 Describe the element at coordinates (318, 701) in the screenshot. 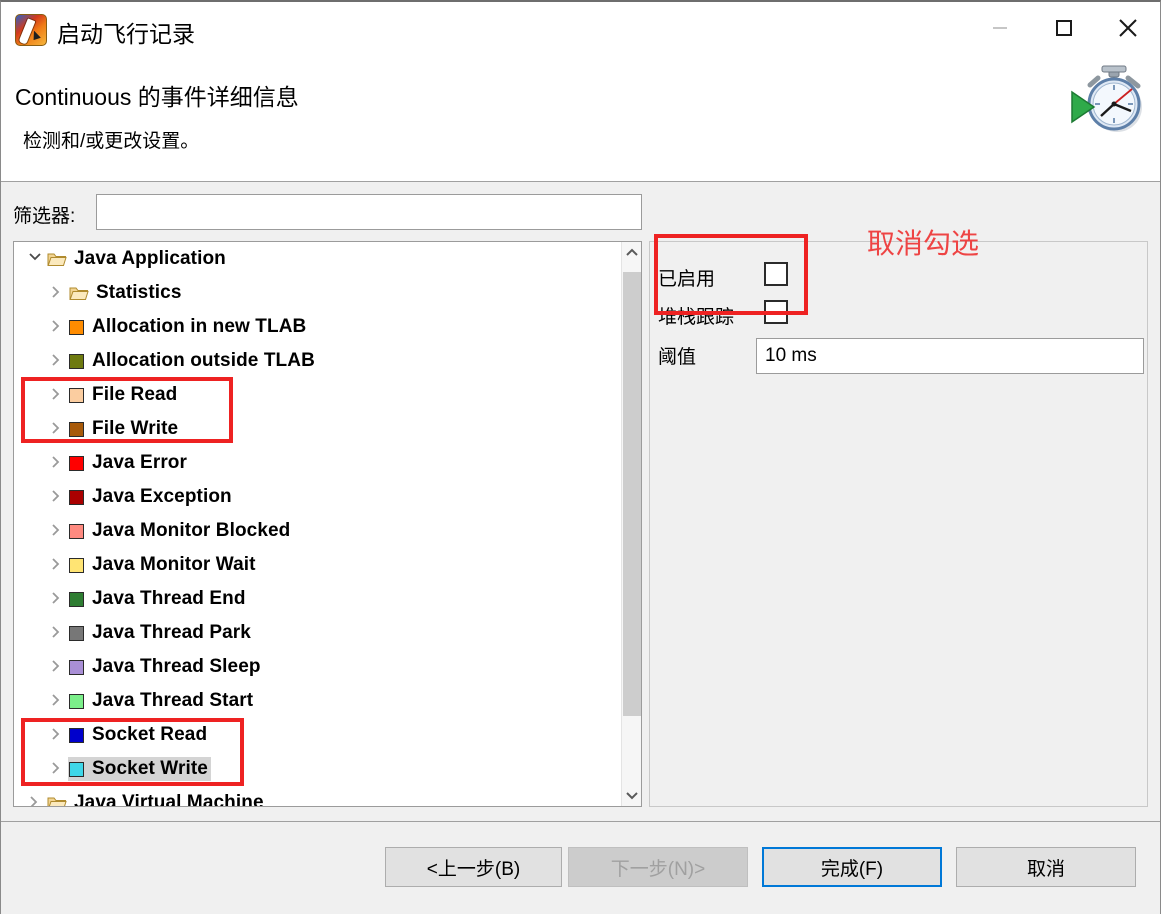

I see `tree-row: Java Thread Start` at that location.